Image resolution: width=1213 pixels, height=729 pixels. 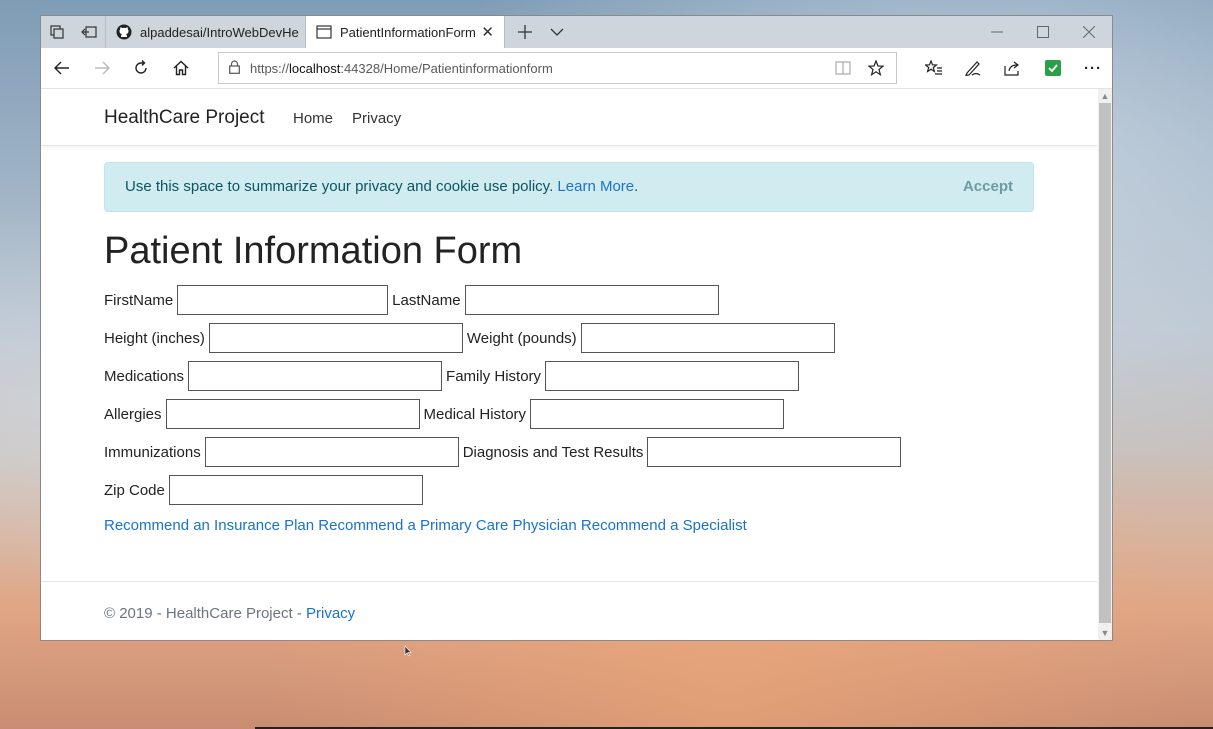 I want to click on footer-divider, so click(x=569, y=581).